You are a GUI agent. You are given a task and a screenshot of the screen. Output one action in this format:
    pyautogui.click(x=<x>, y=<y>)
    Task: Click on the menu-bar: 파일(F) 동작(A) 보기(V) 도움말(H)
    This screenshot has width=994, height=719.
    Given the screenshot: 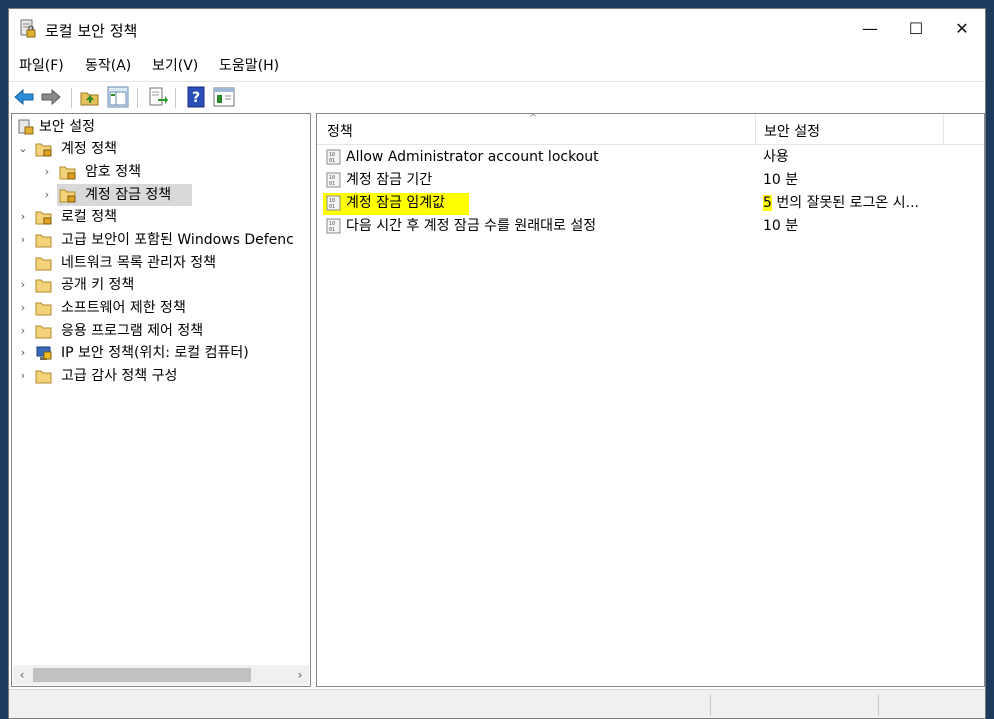 What is the action you would take?
    pyautogui.click(x=497, y=65)
    